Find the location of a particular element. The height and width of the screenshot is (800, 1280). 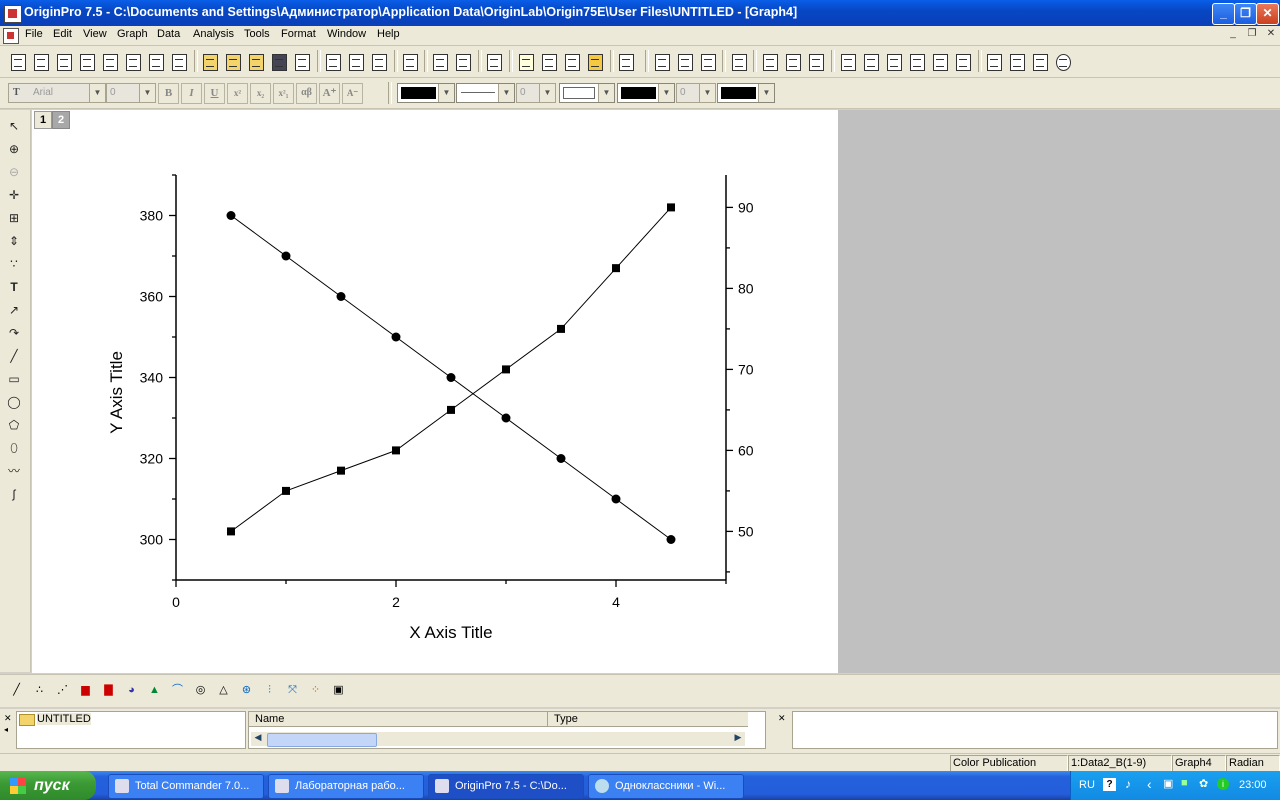

folder-tree: UNTITLED is located at coordinates (131, 730).